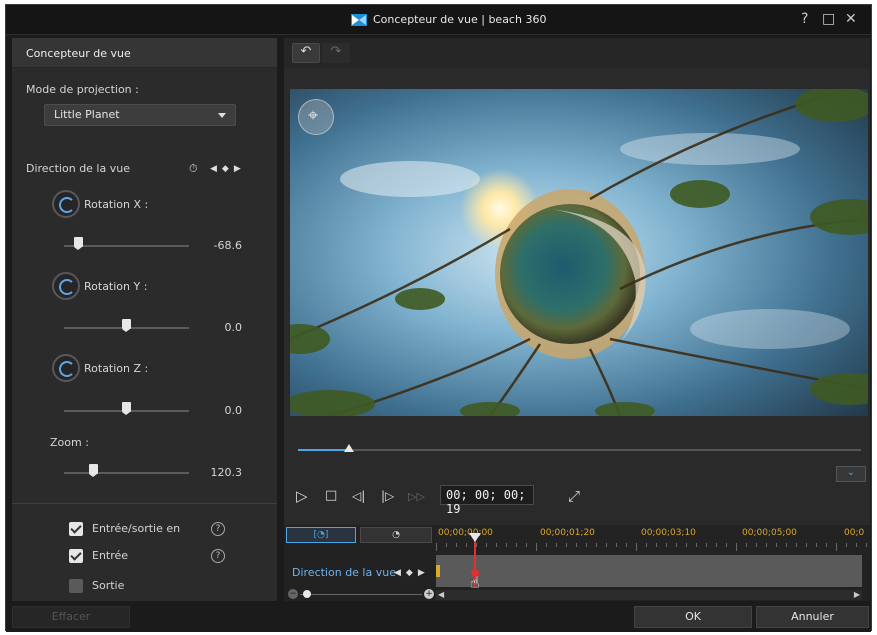  Describe the element at coordinates (649, 595) in the screenshot. I see `timeline-scrollbar: ◀ ▶` at that location.